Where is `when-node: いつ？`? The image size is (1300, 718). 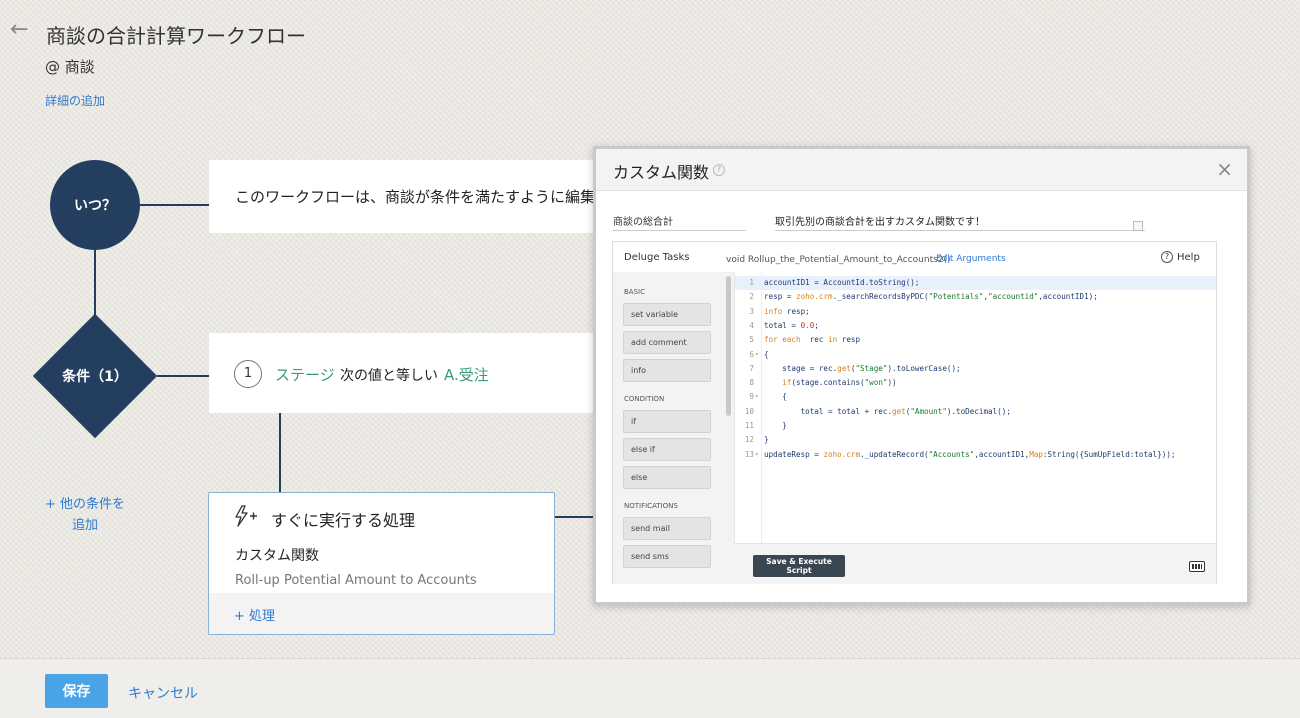 when-node: いつ？ is located at coordinates (95, 205).